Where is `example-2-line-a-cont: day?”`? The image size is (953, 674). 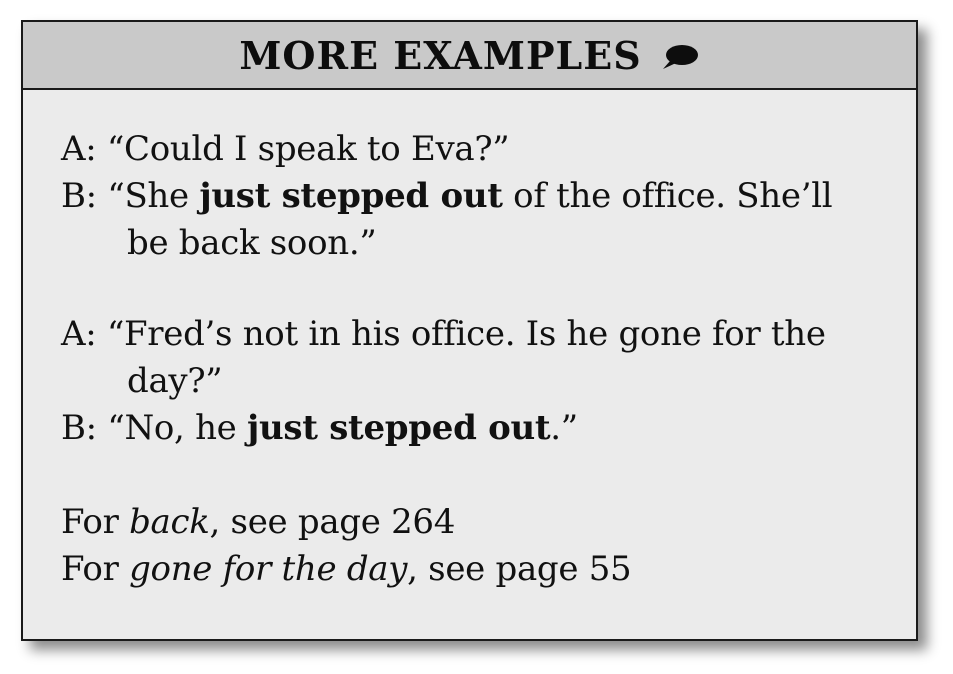 example-2-line-a-cont: day?” is located at coordinates (488, 381).